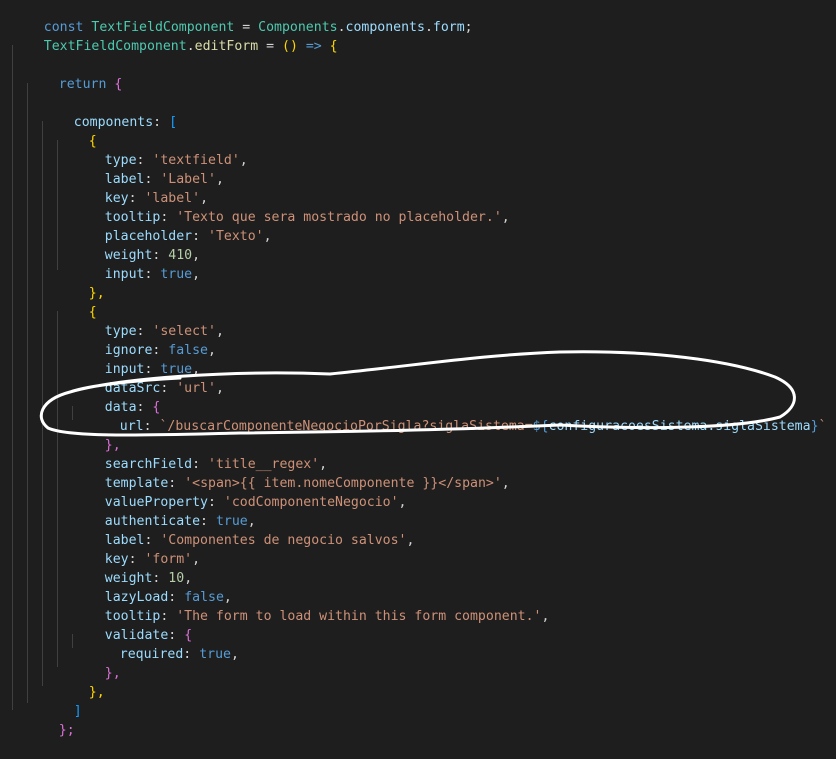 This screenshot has width=836, height=759. What do you see at coordinates (270, 46) in the screenshot?
I see `operator: =` at bounding box center [270, 46].